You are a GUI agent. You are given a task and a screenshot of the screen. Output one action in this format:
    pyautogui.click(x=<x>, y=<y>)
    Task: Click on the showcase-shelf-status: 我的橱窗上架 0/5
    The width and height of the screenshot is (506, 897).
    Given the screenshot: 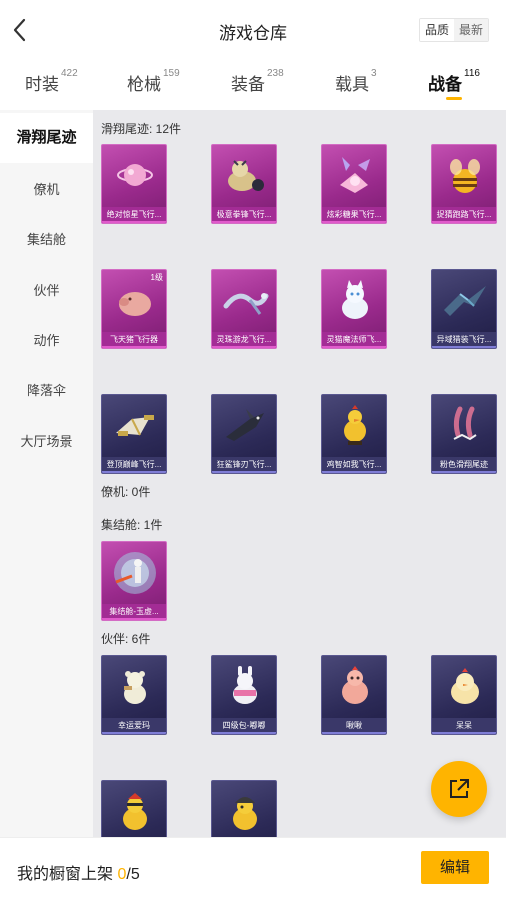 What is the action you would take?
    pyautogui.click(x=78, y=872)
    